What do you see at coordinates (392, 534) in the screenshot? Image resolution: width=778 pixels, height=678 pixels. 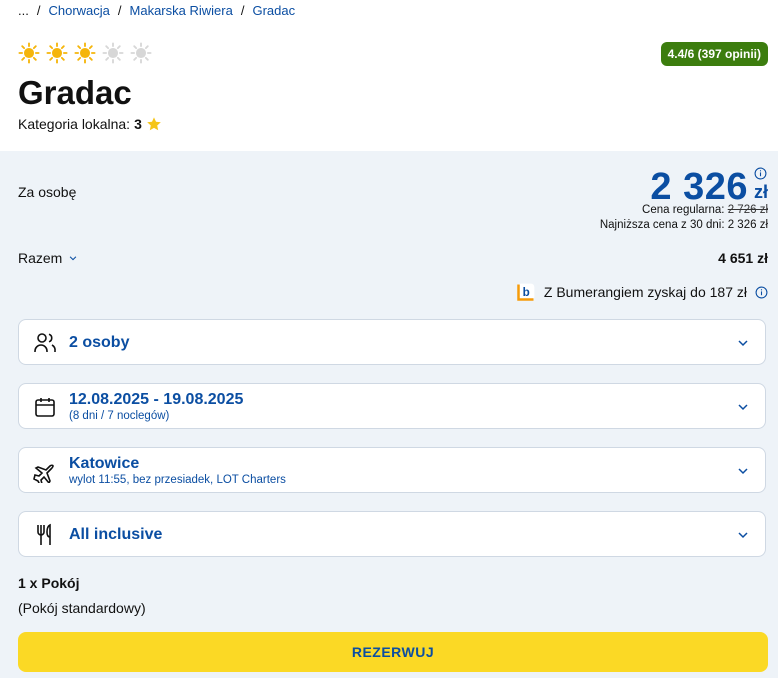 I see `board-select: All inclusive` at bounding box center [392, 534].